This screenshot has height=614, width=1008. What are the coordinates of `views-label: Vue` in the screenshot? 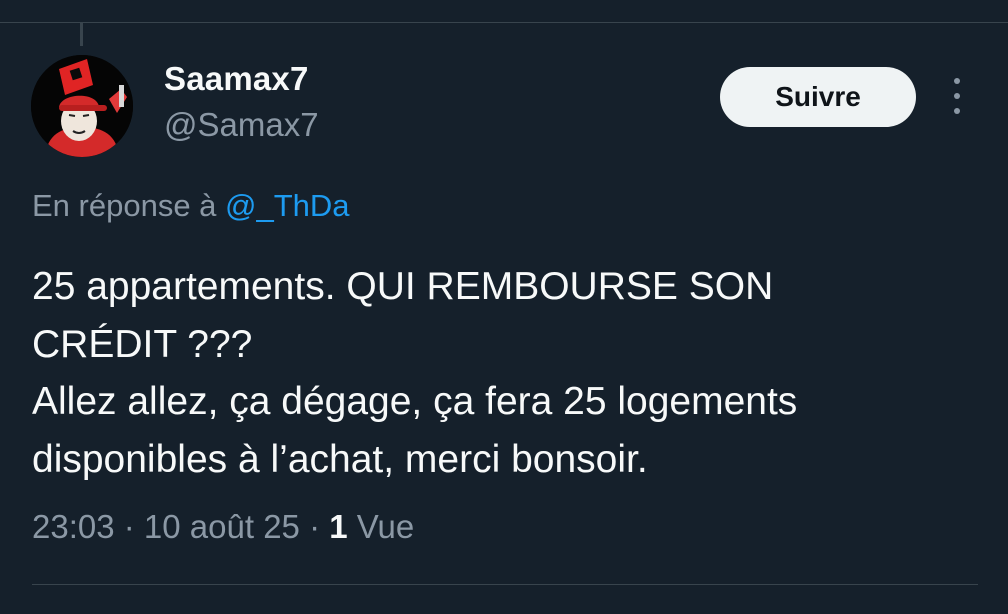 It's located at (381, 526).